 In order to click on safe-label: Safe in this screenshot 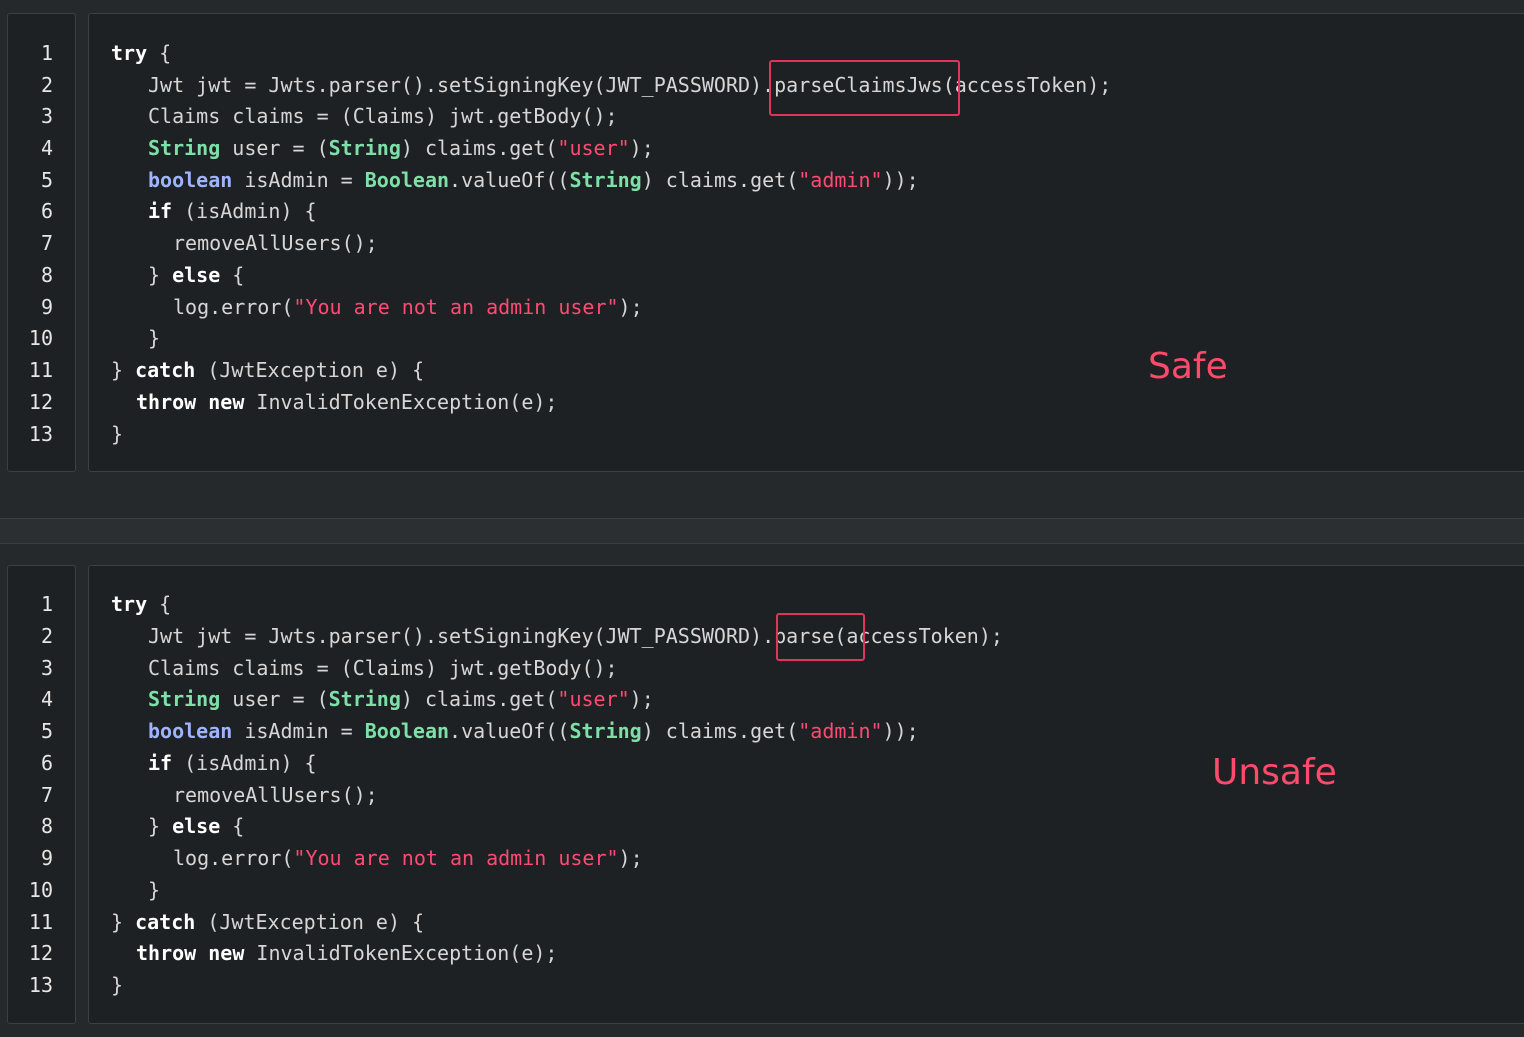, I will do `click(1188, 366)`.